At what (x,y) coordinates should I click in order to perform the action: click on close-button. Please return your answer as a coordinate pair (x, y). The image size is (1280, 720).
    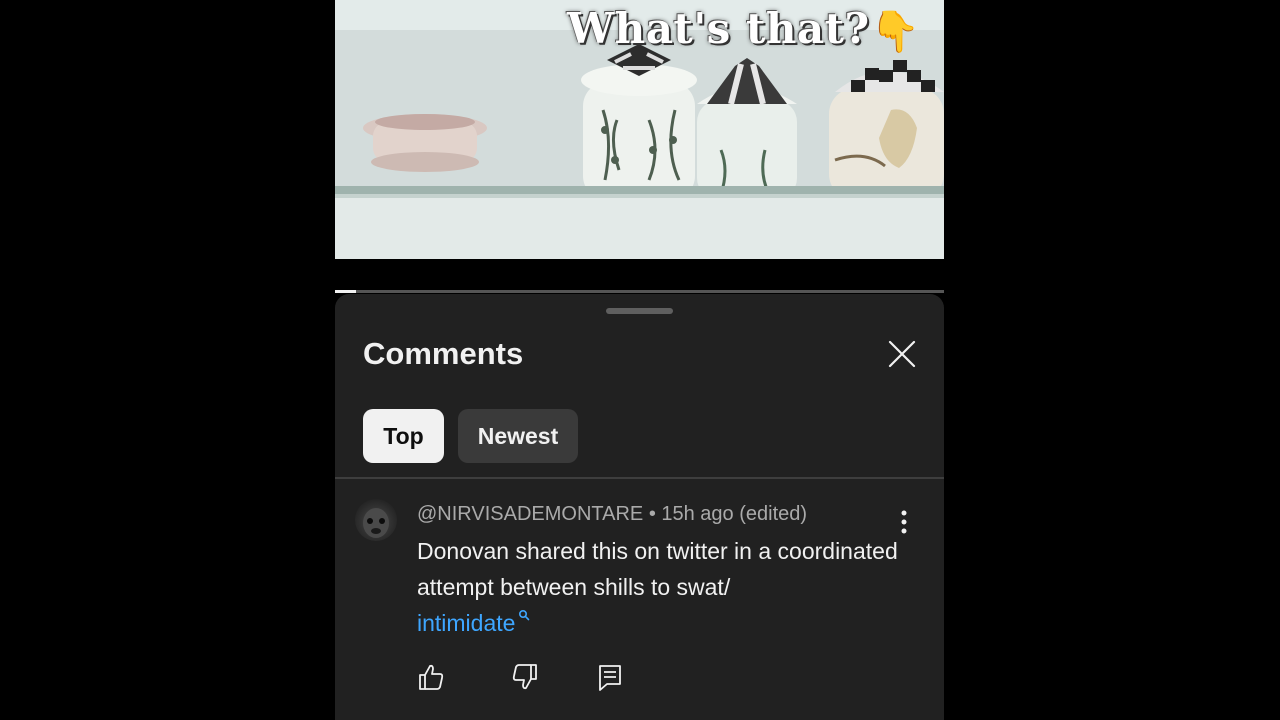
    Looking at the image, I should click on (902, 354).